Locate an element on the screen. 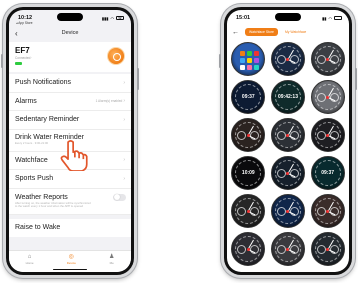  watchface-steel is located at coordinates (287, 135).